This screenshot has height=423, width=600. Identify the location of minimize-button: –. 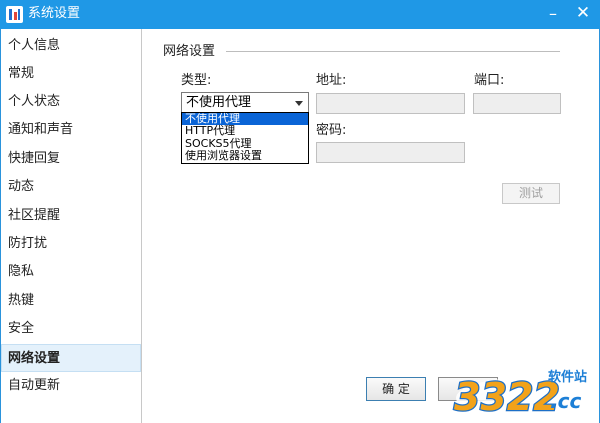
(553, 14).